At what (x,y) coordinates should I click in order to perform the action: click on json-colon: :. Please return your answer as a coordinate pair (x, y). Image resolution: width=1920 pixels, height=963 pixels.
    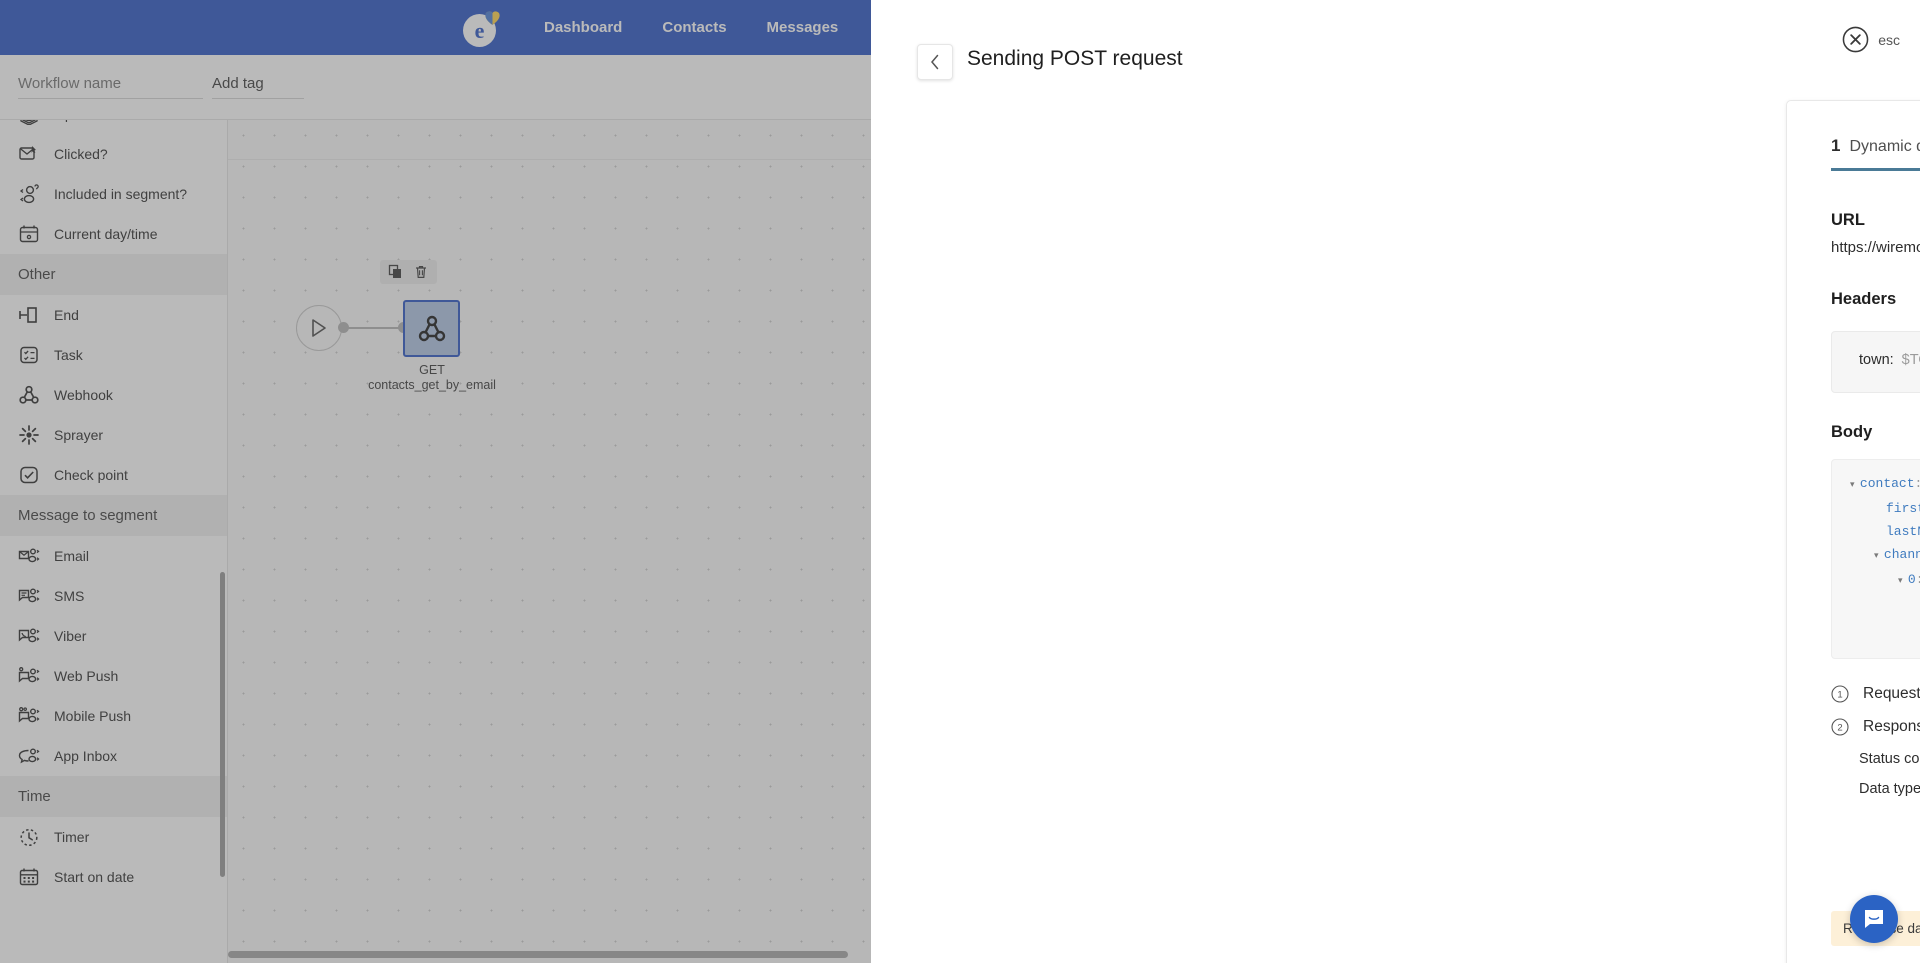
    Looking at the image, I should click on (1917, 483).